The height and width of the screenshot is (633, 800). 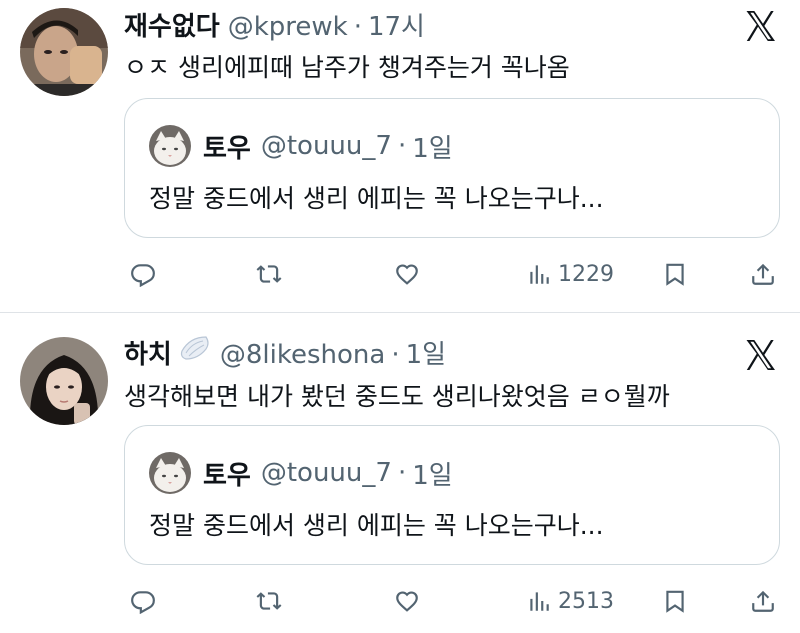 I want to click on action-bar: 1229, so click(x=452, y=274).